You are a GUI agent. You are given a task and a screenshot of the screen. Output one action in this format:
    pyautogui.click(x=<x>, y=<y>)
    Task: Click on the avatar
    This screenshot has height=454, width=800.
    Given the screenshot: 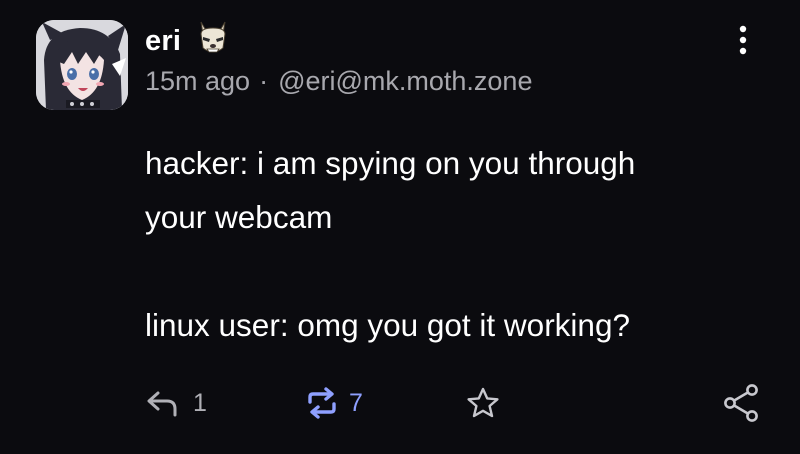 What is the action you would take?
    pyautogui.click(x=82, y=65)
    